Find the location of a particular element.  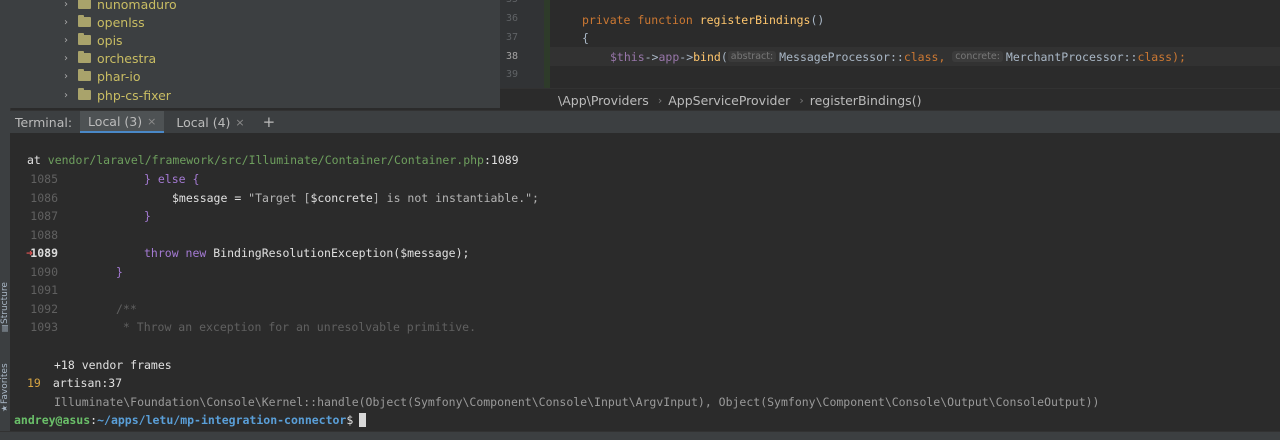

tree-item-orchestra: › orchestra is located at coordinates (83, 58).